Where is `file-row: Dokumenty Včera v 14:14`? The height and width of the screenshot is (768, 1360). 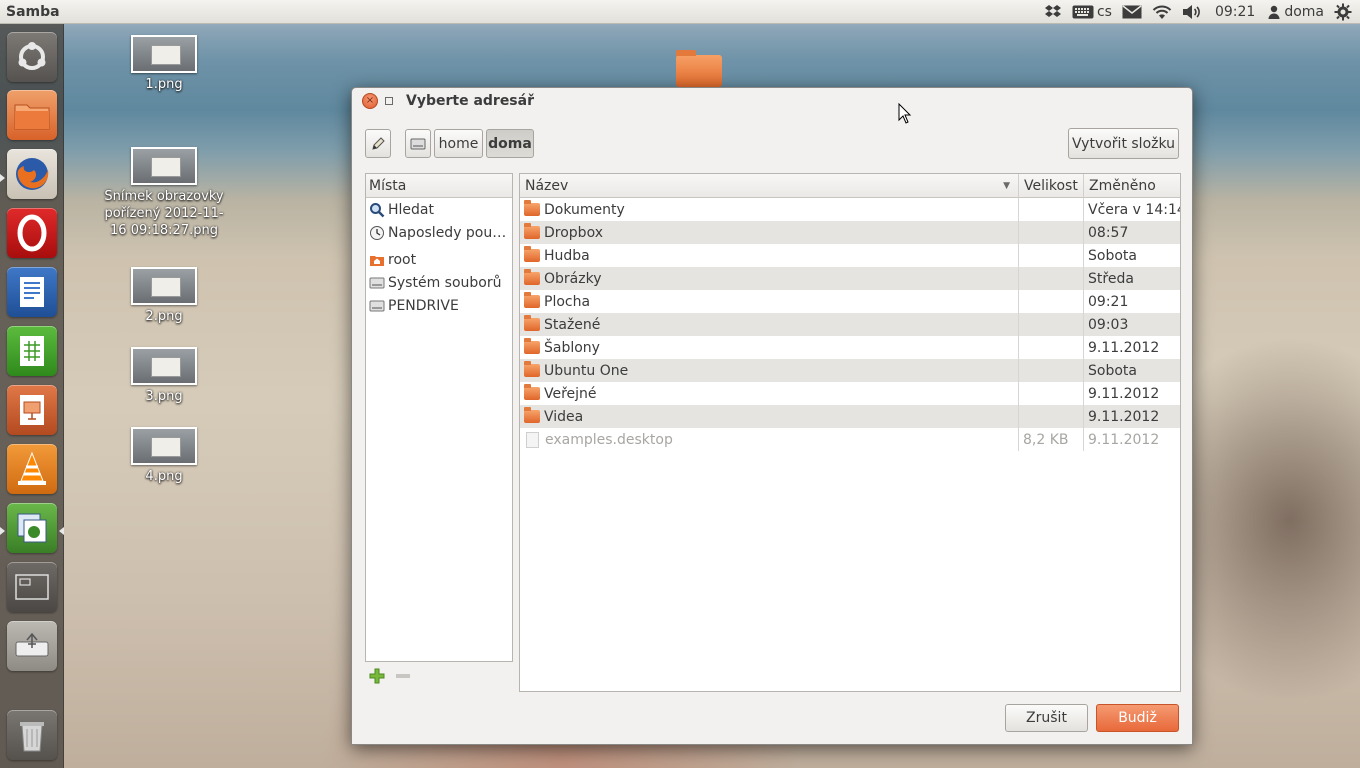
file-row: Dokumenty Včera v 14:14 is located at coordinates (850, 209).